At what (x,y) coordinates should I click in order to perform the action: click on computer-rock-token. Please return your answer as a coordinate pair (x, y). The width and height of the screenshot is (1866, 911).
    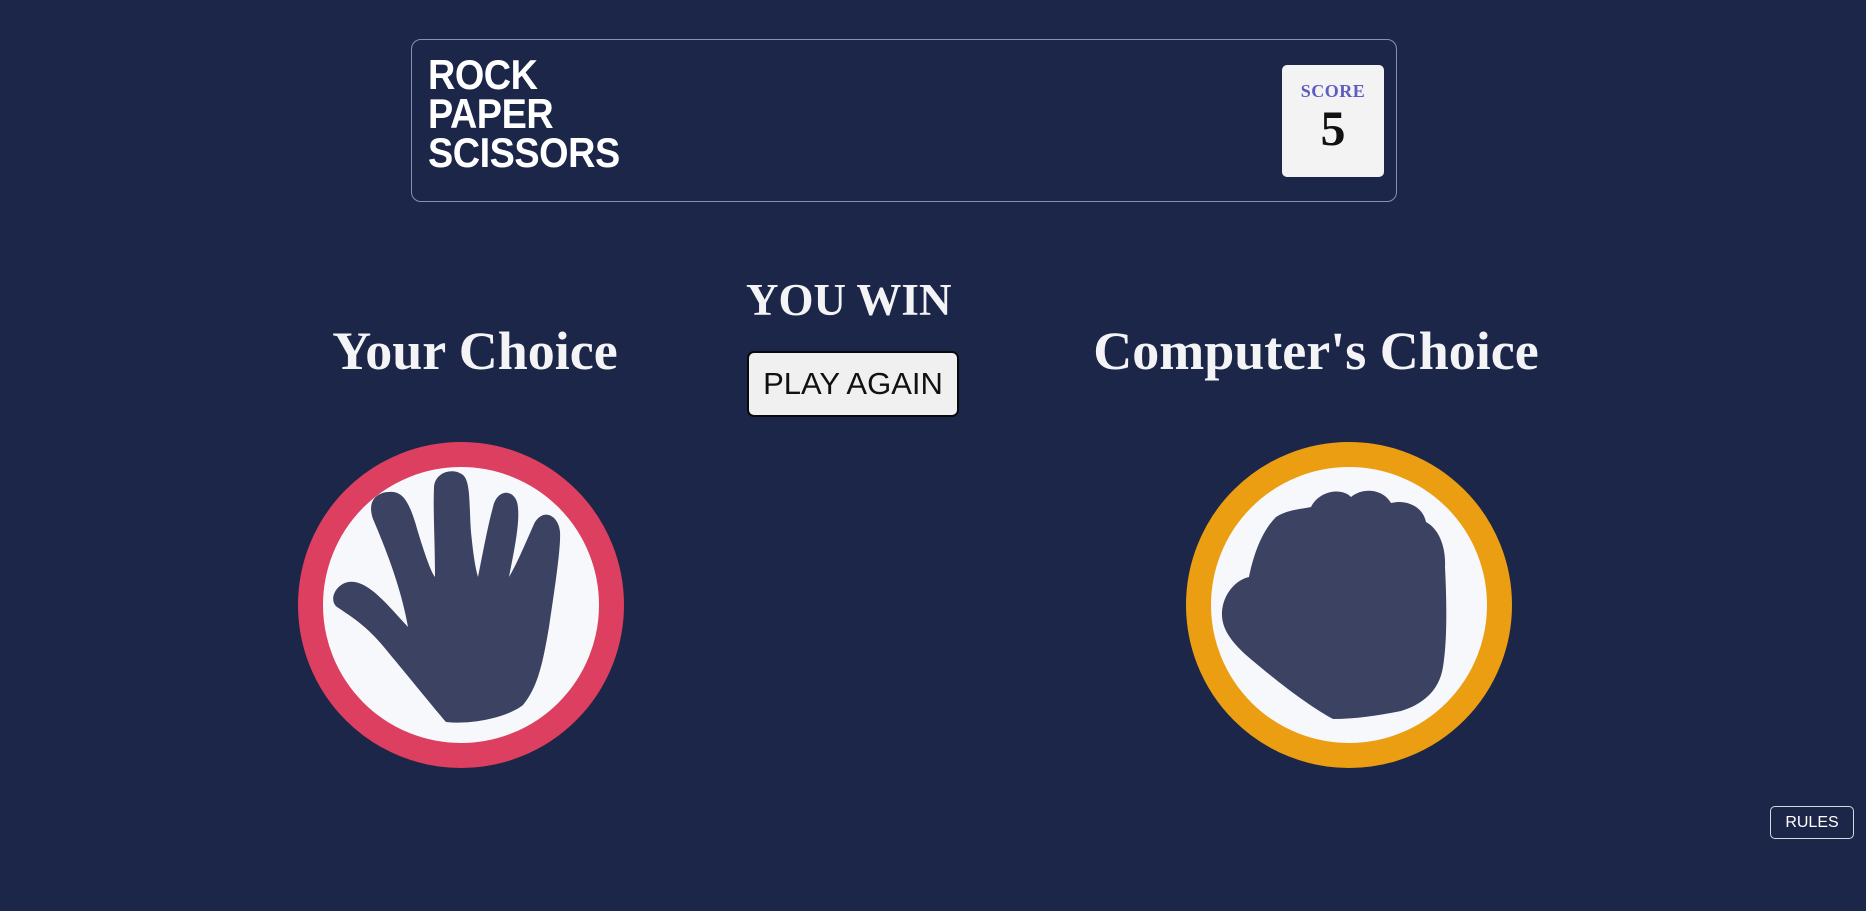
    Looking at the image, I should click on (1349, 605).